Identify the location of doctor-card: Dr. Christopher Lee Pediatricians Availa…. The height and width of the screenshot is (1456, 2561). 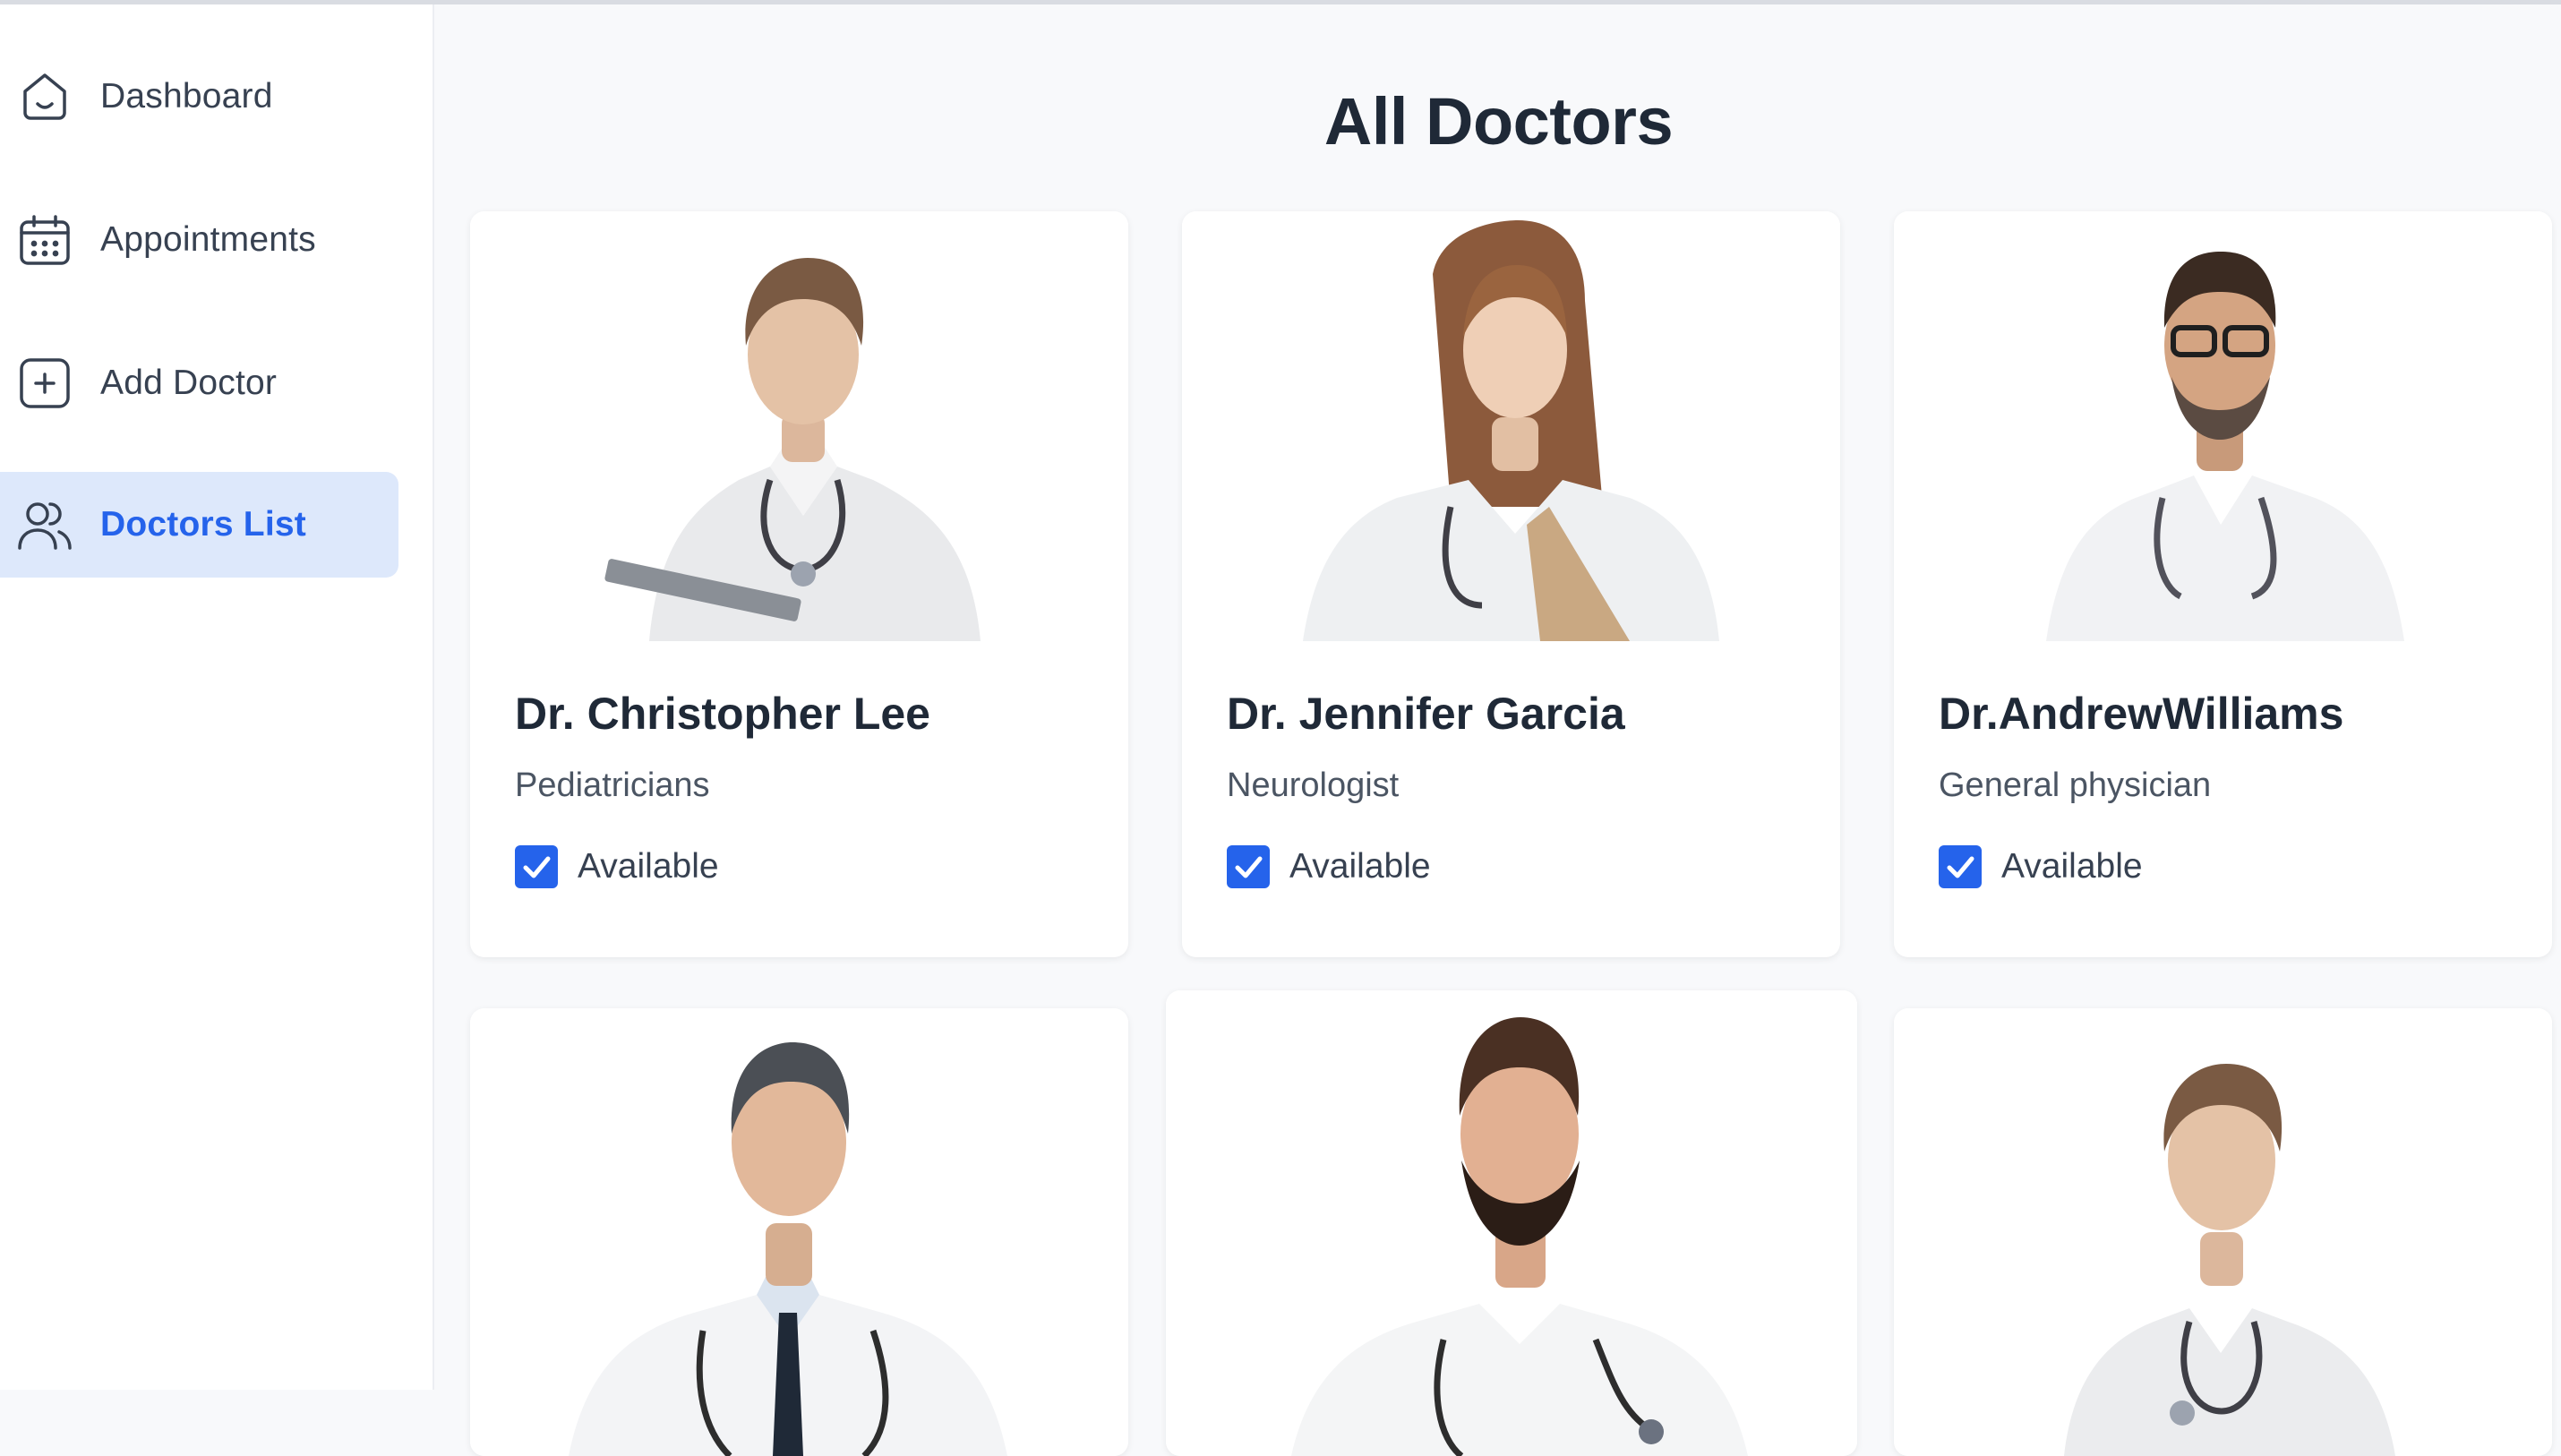
(799, 584).